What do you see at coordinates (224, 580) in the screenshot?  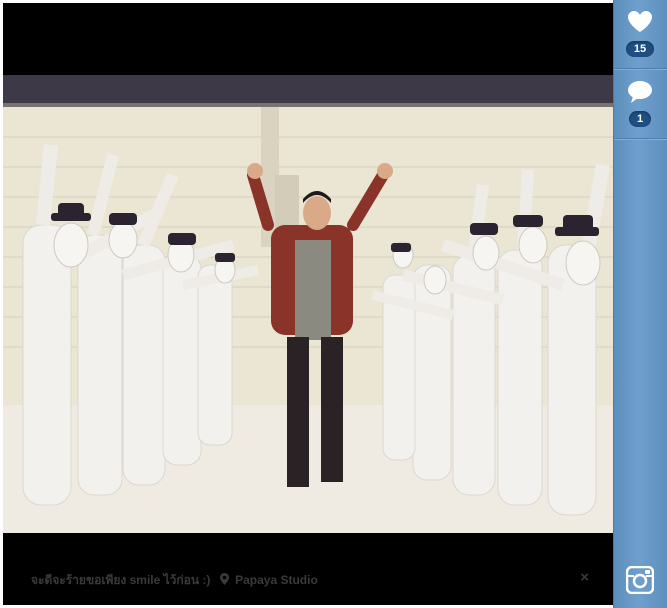 I see `location-pin-icon` at bounding box center [224, 580].